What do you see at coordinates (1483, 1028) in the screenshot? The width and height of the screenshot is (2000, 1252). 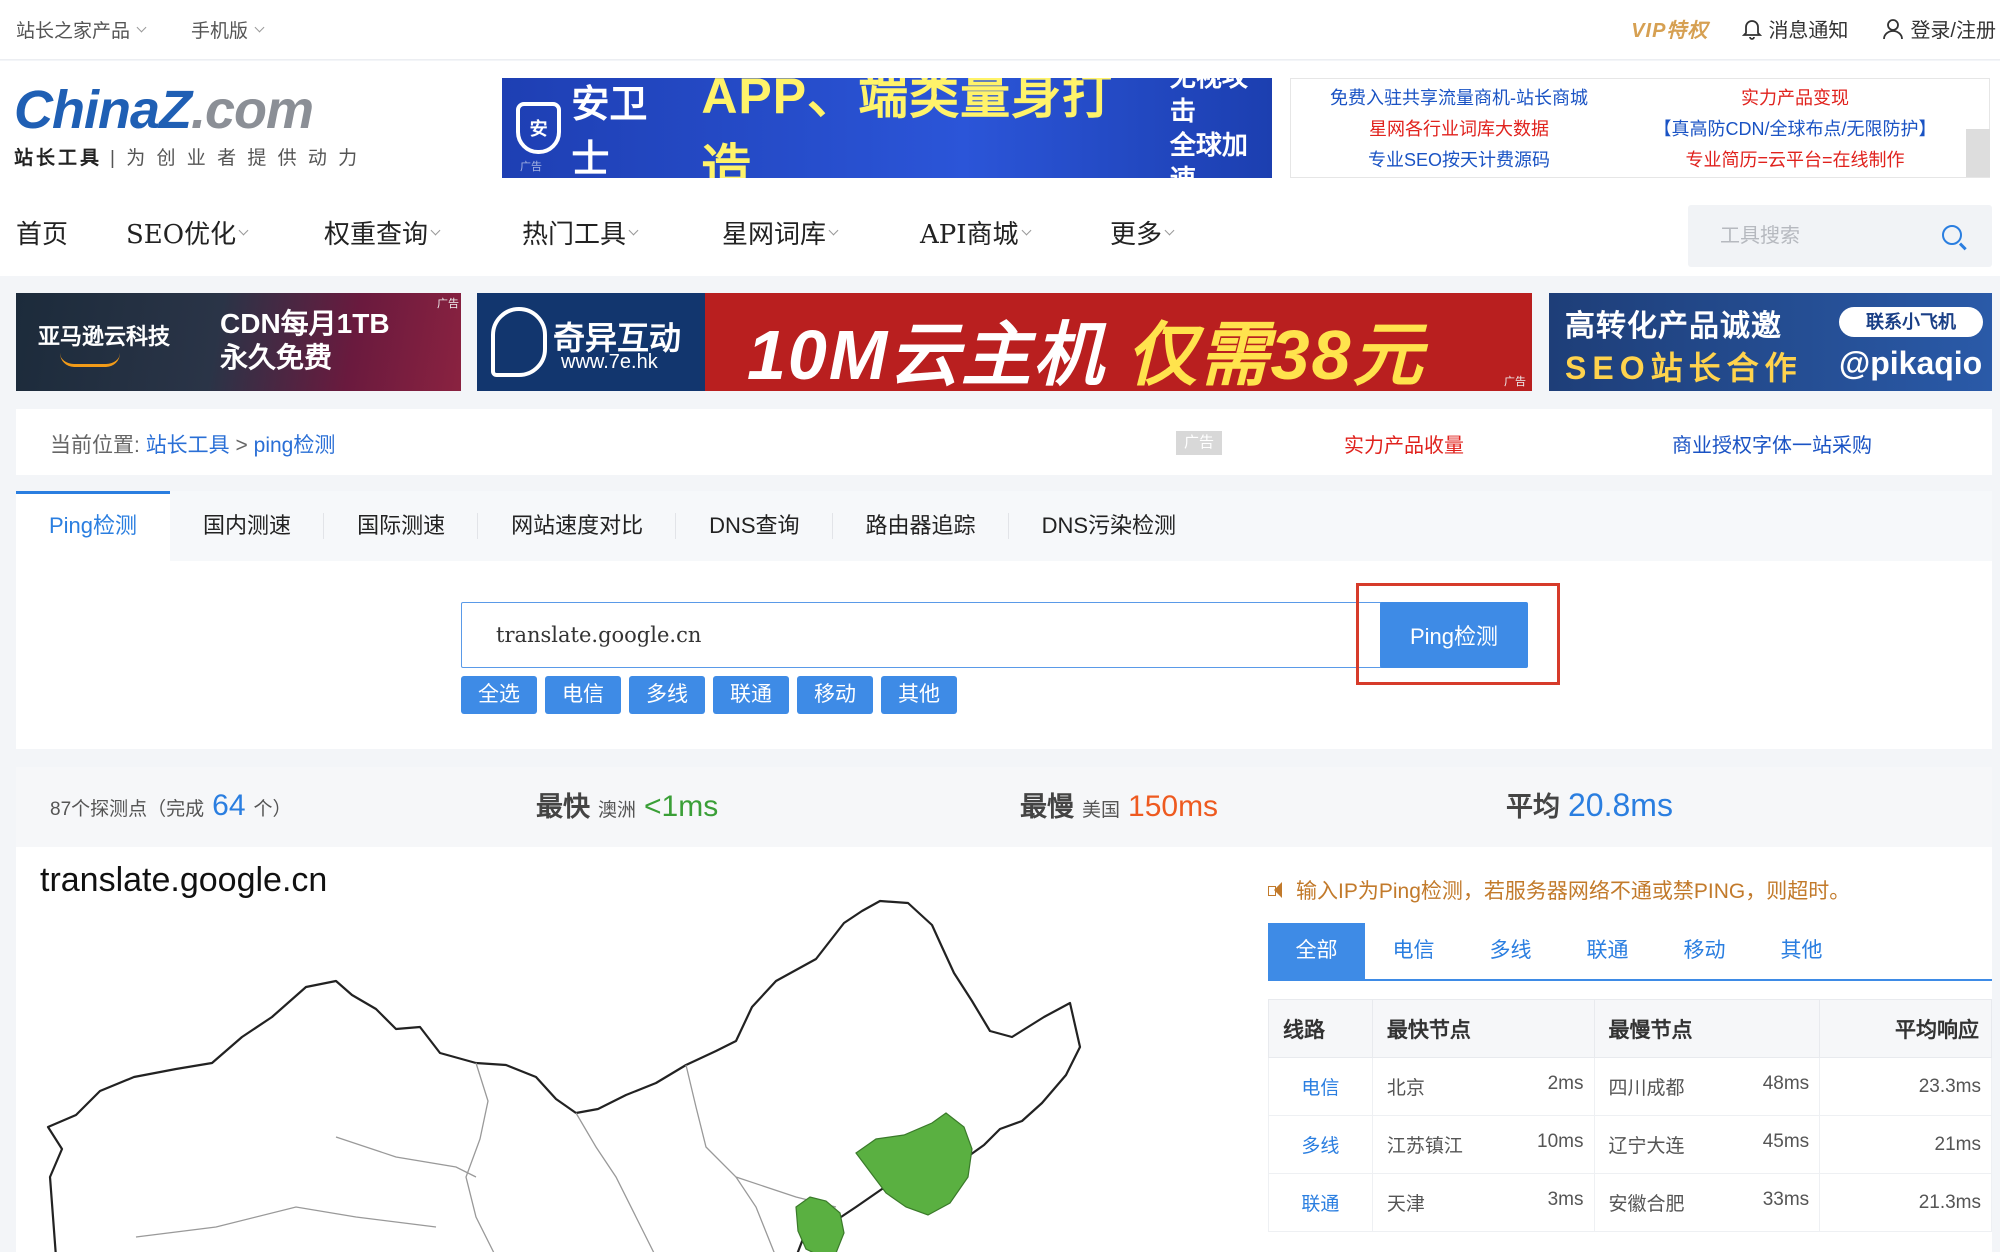 I see `column-header: 最快节点` at bounding box center [1483, 1028].